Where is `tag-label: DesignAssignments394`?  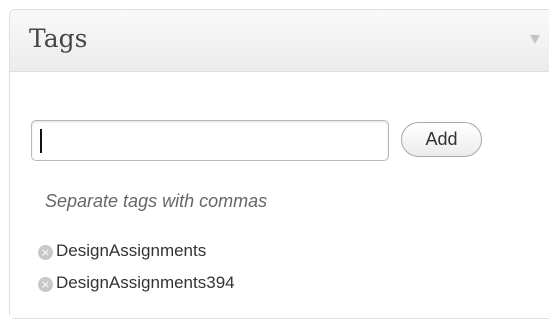
tag-label: DesignAssignments394 is located at coordinates (145, 282).